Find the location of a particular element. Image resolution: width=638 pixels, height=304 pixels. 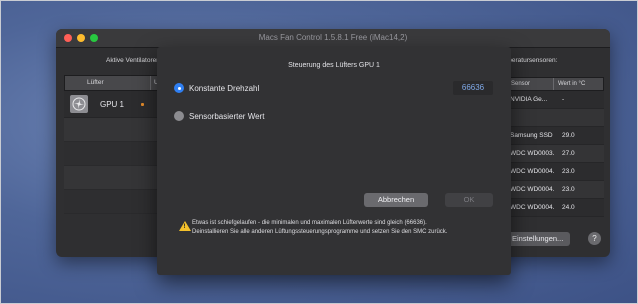

cancel-button: Abbrechen is located at coordinates (396, 200).